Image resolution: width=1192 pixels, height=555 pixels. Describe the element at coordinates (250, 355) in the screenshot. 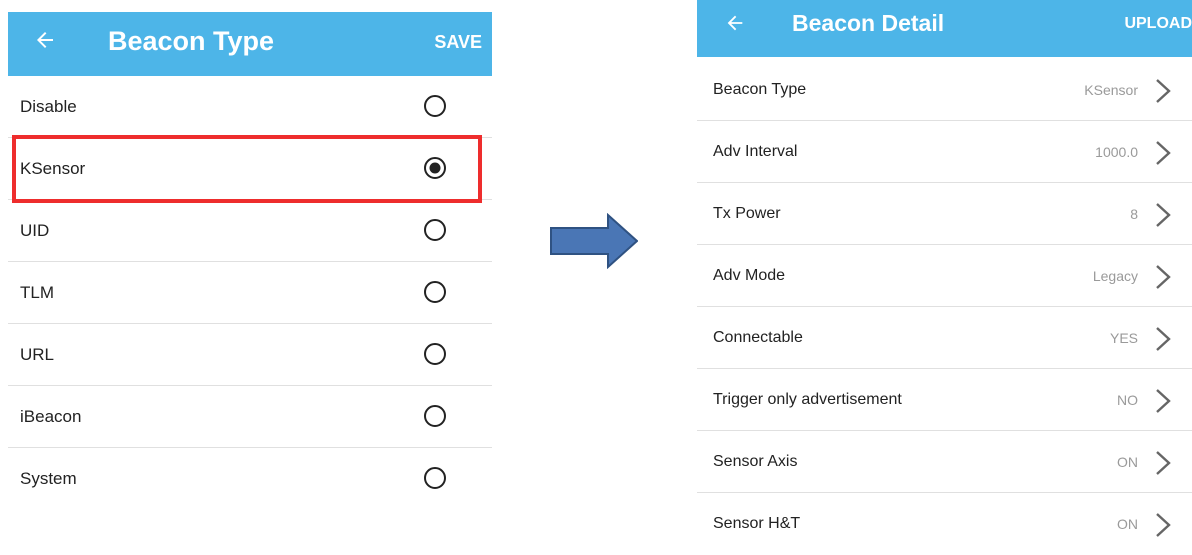

I see `option-url: URL` at that location.